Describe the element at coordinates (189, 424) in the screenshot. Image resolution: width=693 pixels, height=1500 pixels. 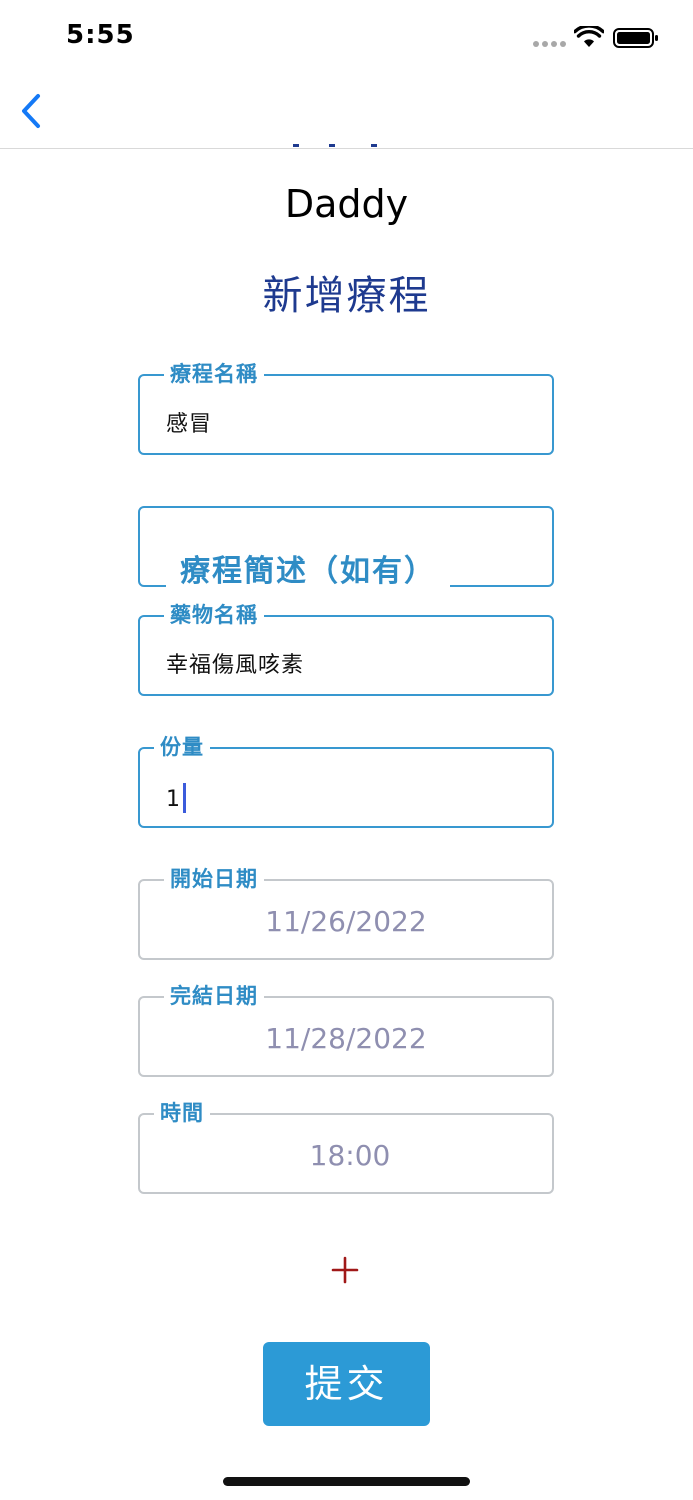
I see `course-name-value: 感冒` at that location.